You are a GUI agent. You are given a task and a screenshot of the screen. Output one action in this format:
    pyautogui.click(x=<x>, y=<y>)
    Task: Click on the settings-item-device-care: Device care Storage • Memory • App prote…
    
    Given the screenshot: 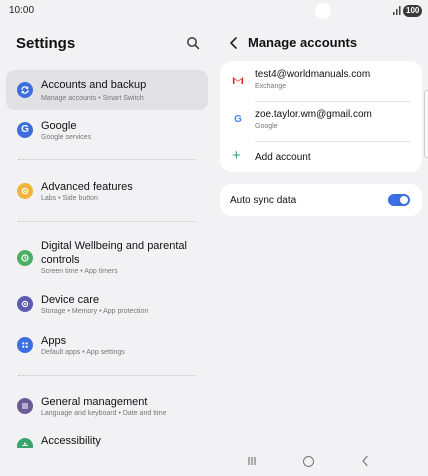 What is the action you would take?
    pyautogui.click(x=107, y=304)
    